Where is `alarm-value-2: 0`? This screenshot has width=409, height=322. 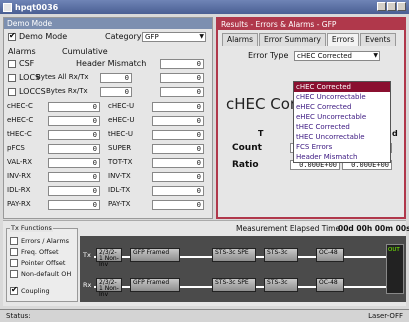
alarm-value-2: 0 is located at coordinates (182, 78).